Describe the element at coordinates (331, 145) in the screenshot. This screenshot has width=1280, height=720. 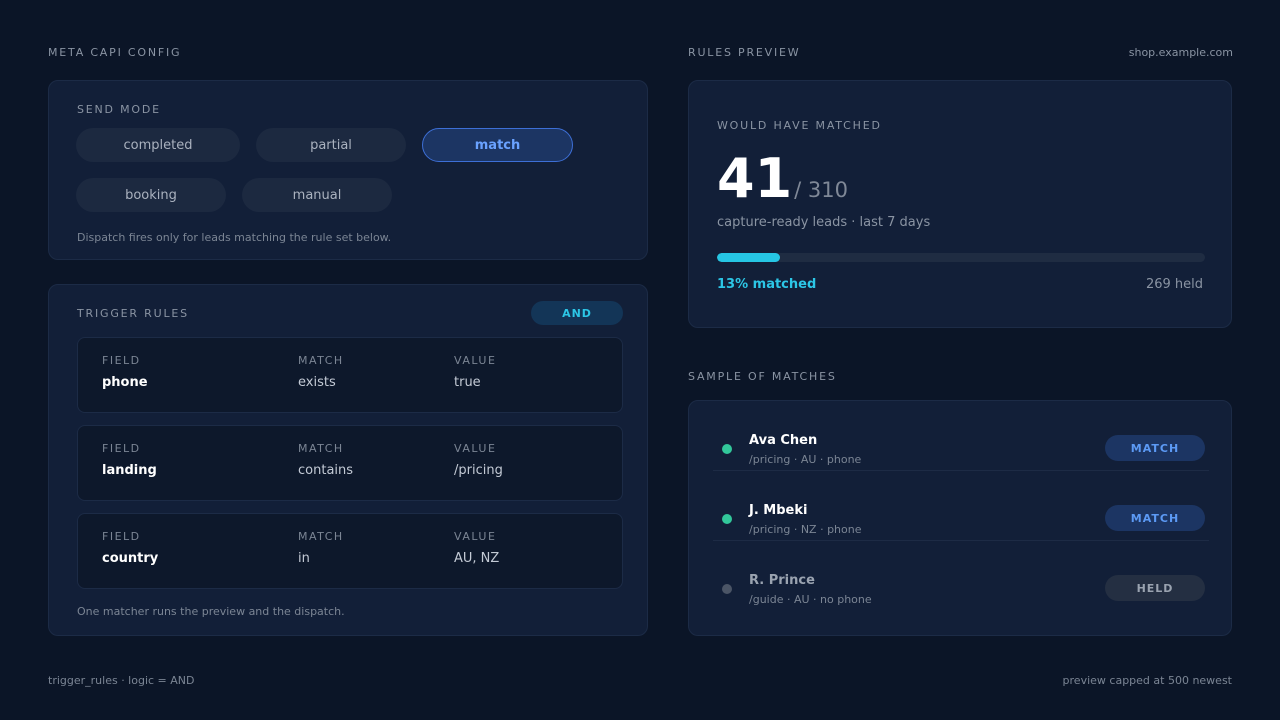
I see `send-mode-option-partial: partial` at that location.